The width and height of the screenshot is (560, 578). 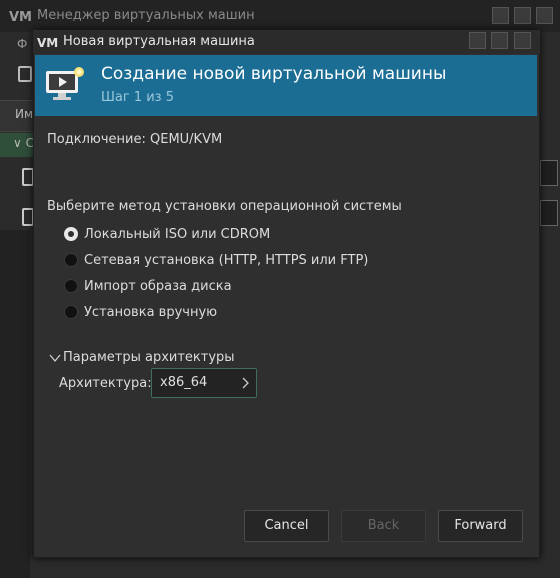 I want to click on dialog-title: Новая виртуальная машина, so click(x=159, y=41).